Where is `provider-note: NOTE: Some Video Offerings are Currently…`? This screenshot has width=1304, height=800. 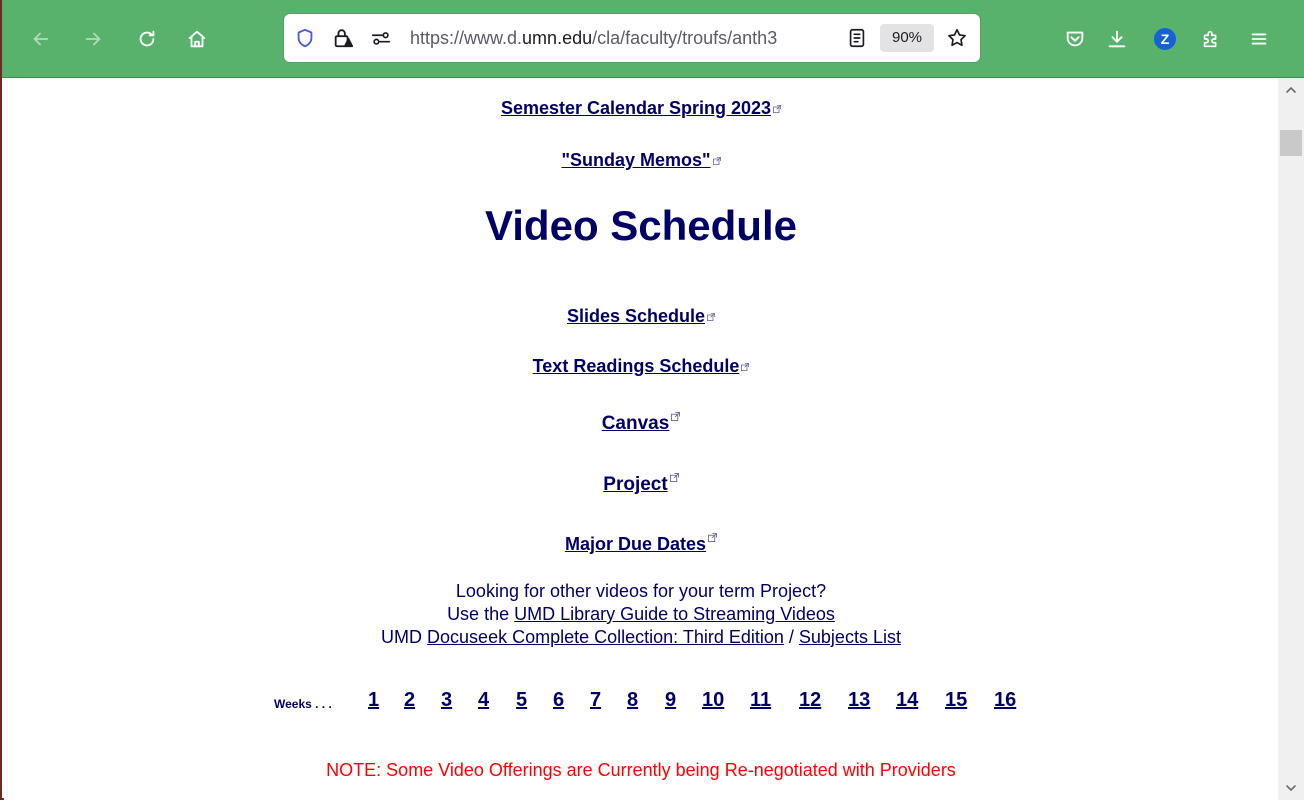 provider-note: NOTE: Some Video Offerings are Currently… is located at coordinates (641, 770).